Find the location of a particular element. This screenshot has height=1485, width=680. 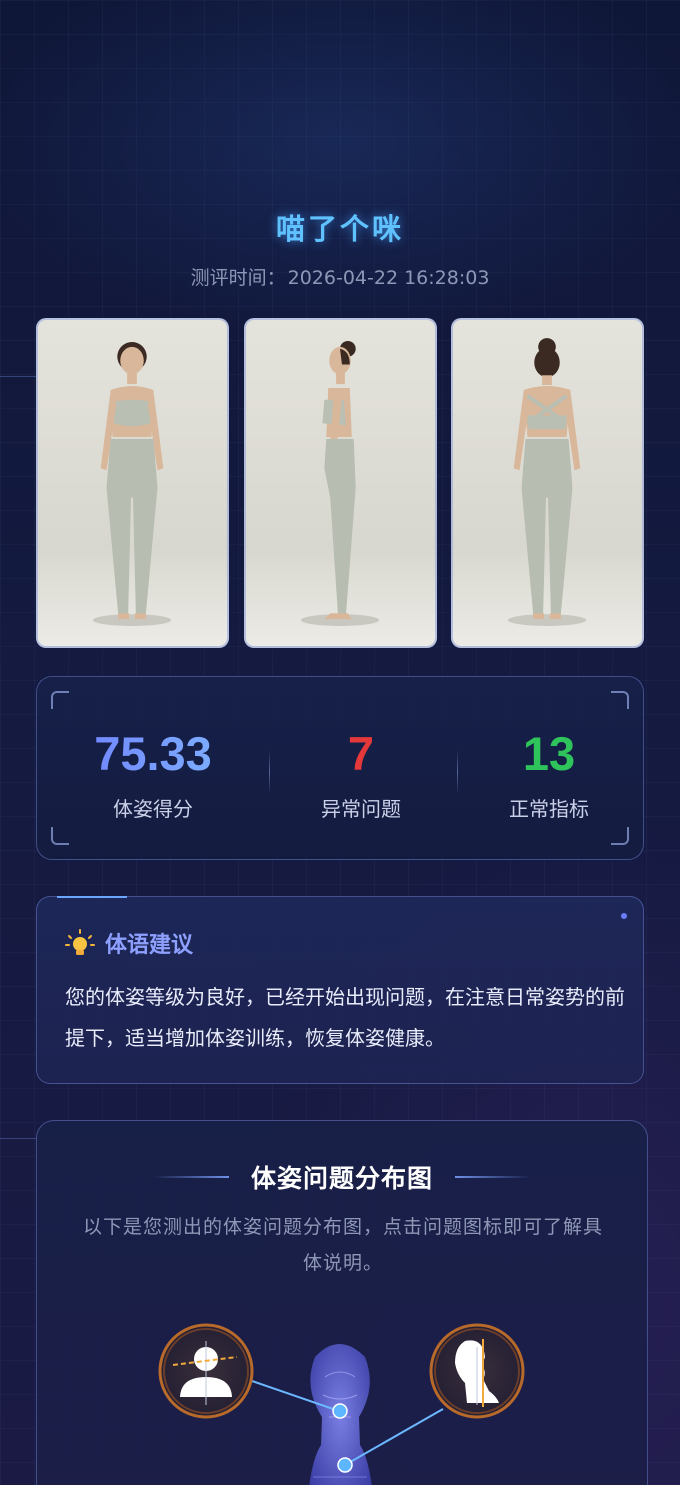

lightbulb-icon is located at coordinates (80, 942).